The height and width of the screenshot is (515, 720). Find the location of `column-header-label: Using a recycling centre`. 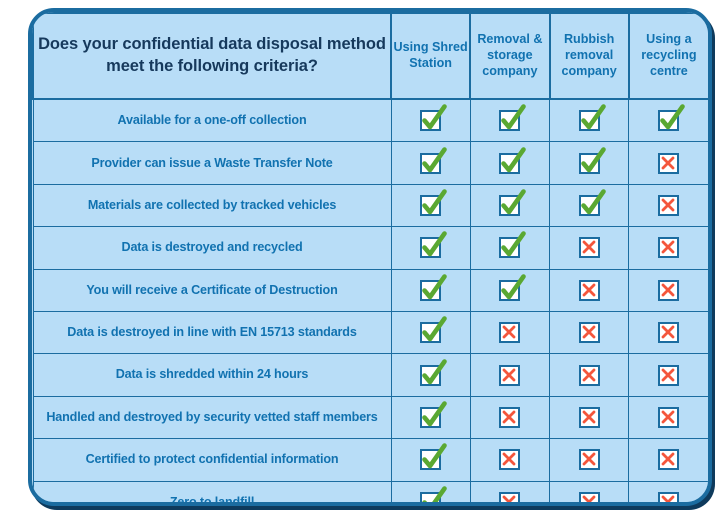

column-header-label: Using a recycling centre is located at coordinates (669, 55).